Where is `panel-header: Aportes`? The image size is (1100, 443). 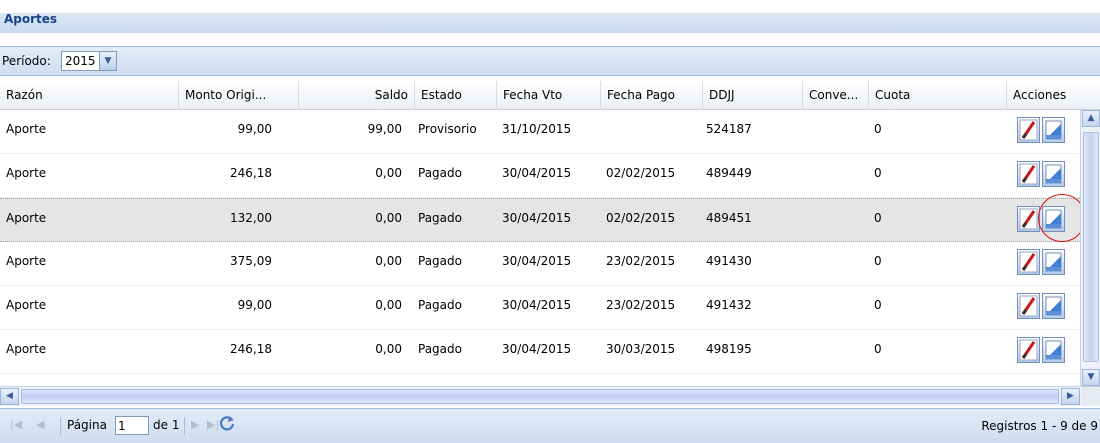
panel-header: Aportes is located at coordinates (550, 16).